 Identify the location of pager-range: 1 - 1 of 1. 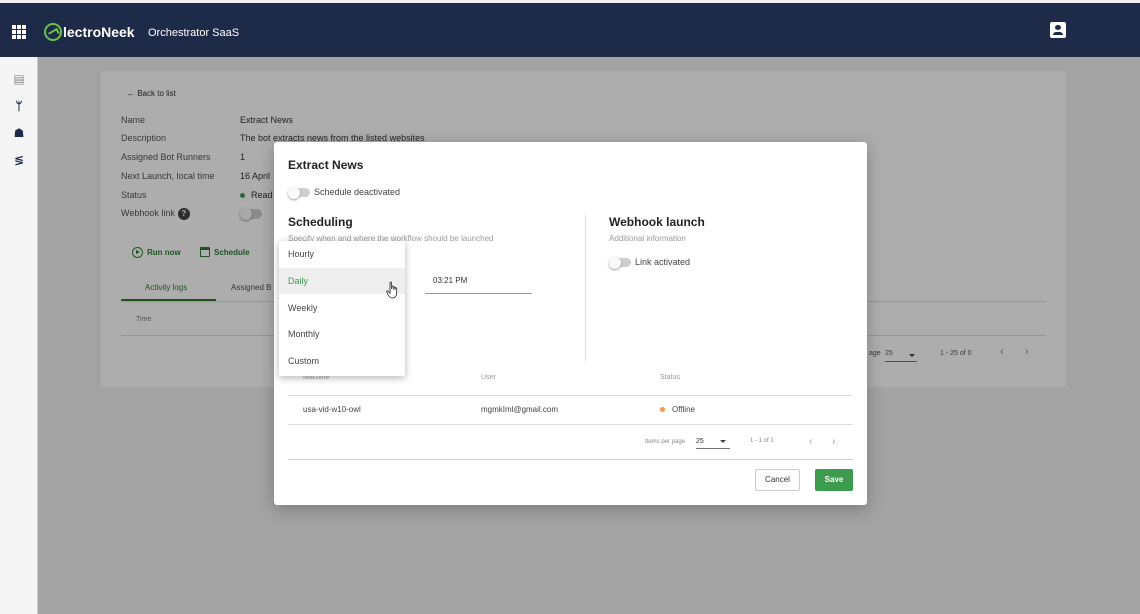
(762, 441).